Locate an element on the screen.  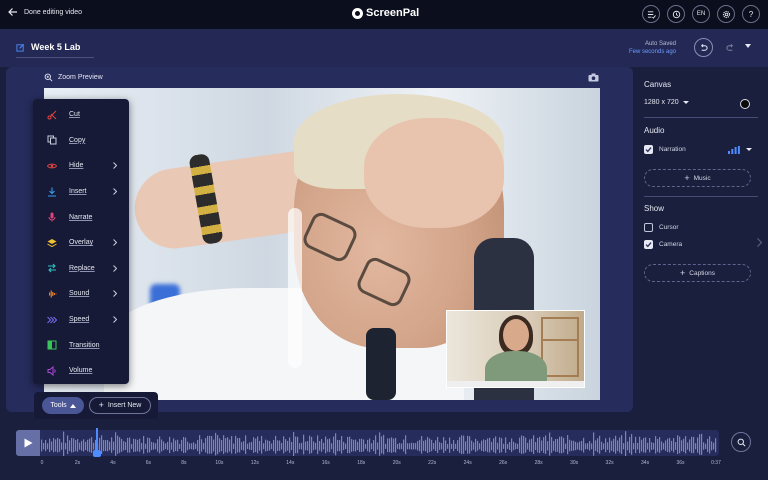
canvas-color-swatch is located at coordinates (745, 104).